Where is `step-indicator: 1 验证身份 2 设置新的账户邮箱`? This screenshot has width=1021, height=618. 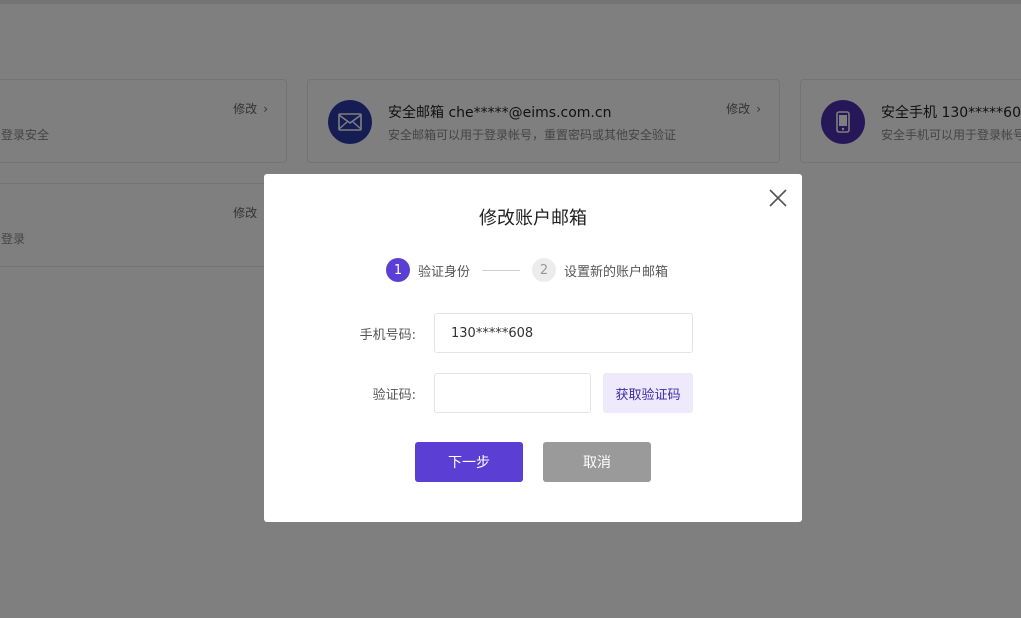
step-indicator: 1 验证身份 2 设置新的账户邮箱 is located at coordinates (527, 270).